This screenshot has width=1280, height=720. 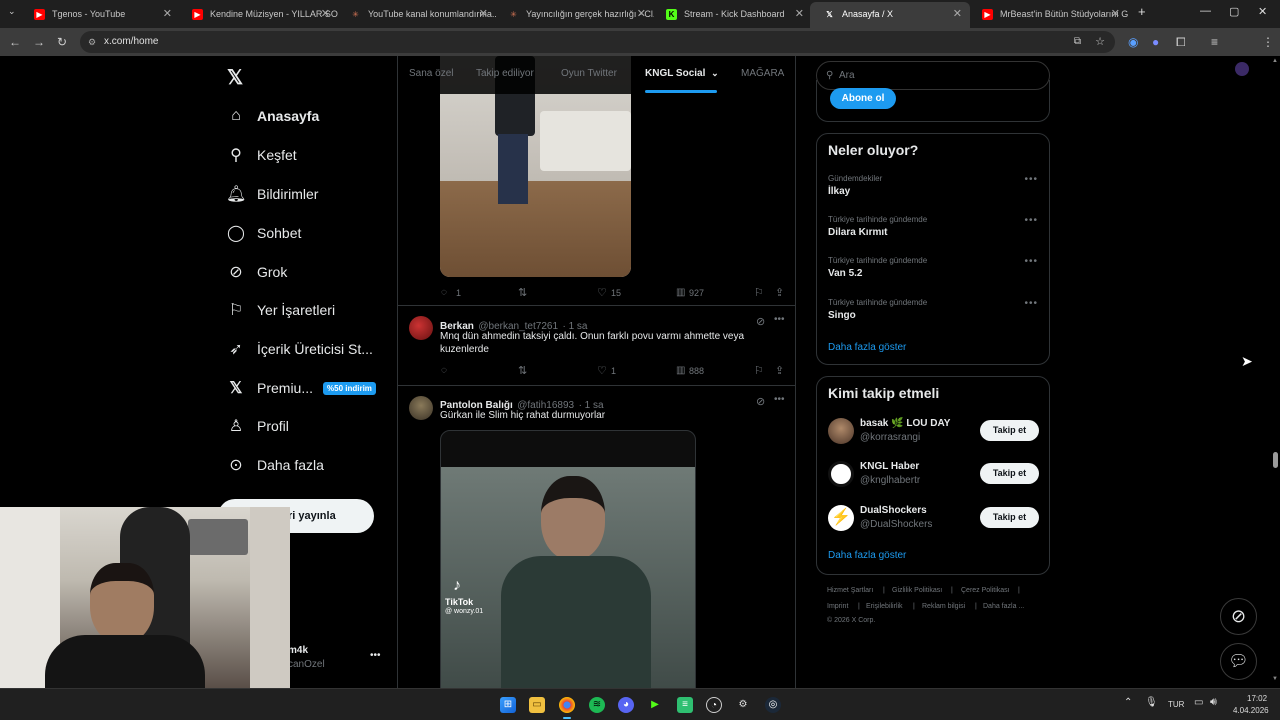 What do you see at coordinates (257, 426) in the screenshot?
I see `sidebar-item-profile: ♙ Profil` at bounding box center [257, 426].